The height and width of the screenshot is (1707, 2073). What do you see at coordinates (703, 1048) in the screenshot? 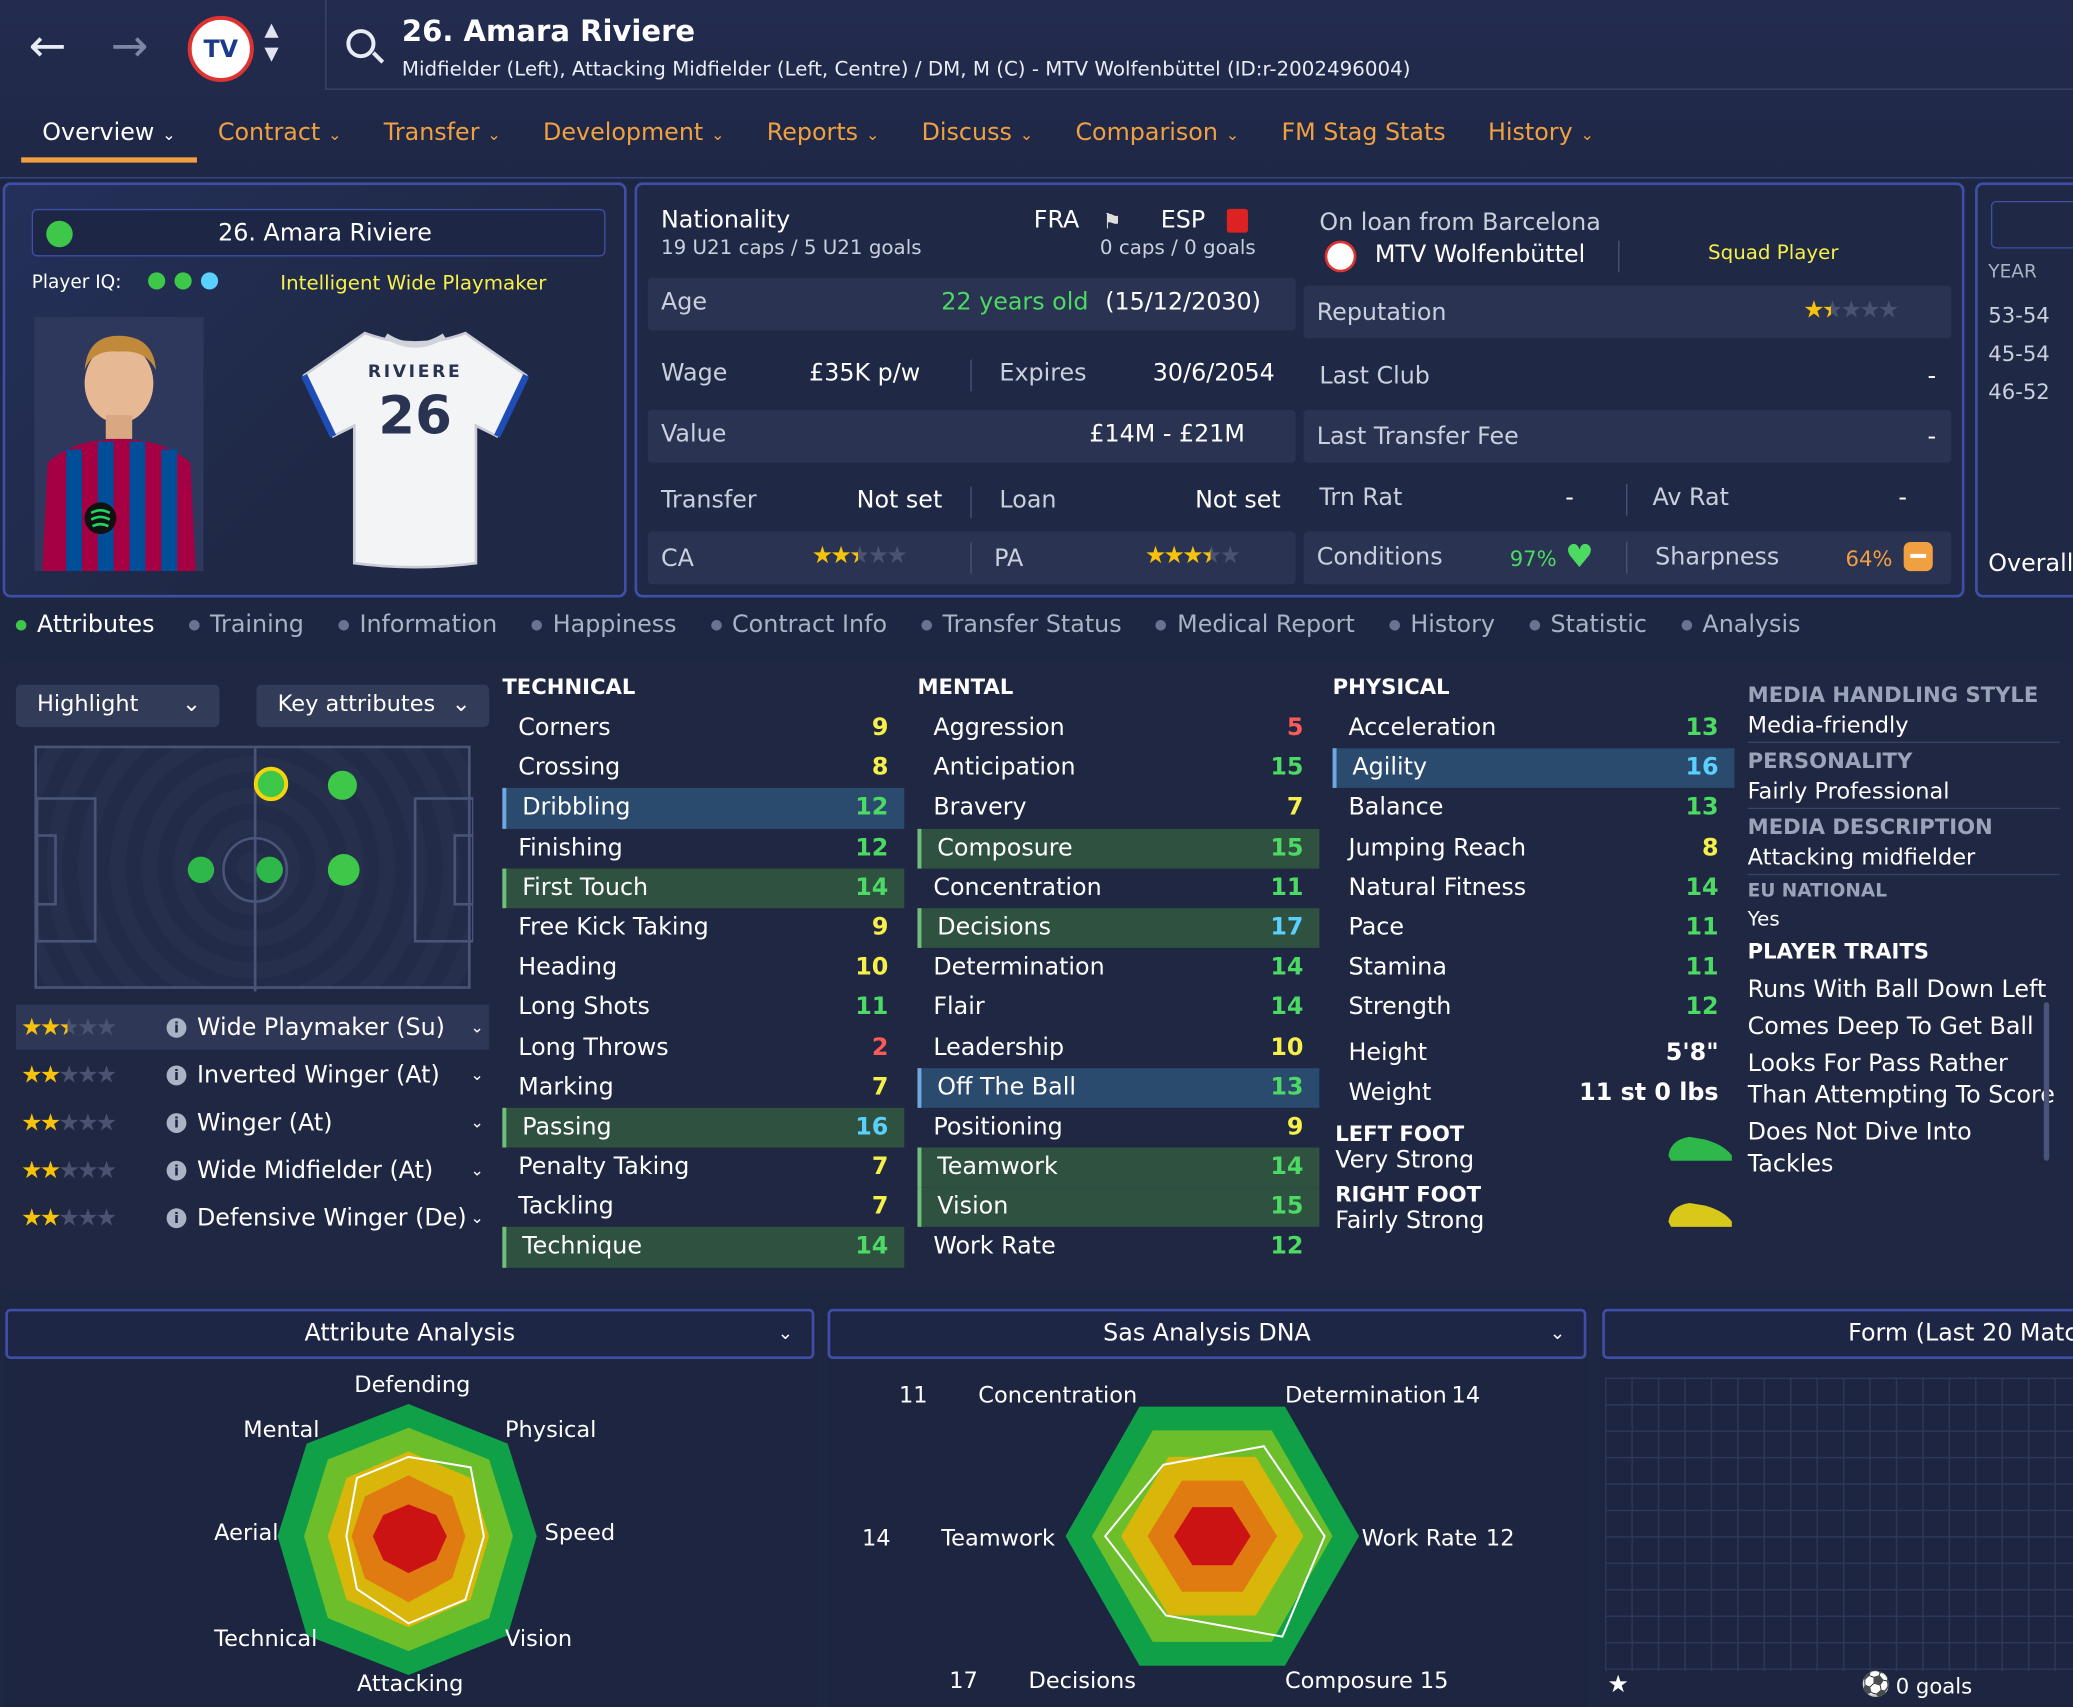
I see `attribute-row: Long Throws 2` at bounding box center [703, 1048].